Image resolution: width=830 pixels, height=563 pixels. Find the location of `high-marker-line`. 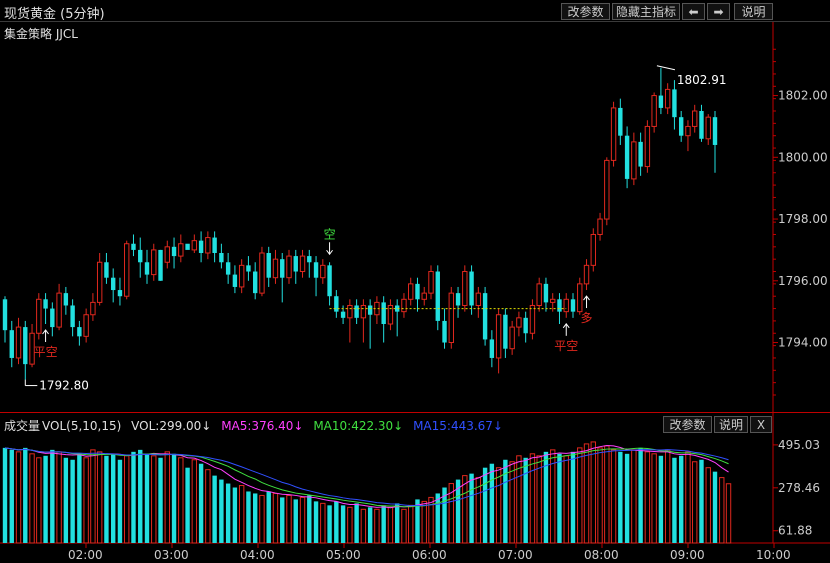

high-marker-line is located at coordinates (666, 68).